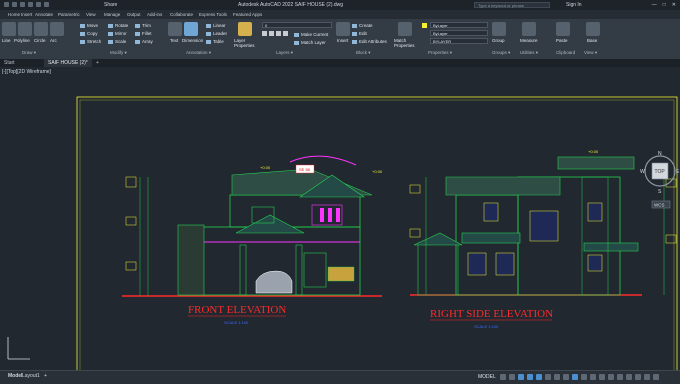  I want to click on leader-tool: Leader, so click(216, 33).